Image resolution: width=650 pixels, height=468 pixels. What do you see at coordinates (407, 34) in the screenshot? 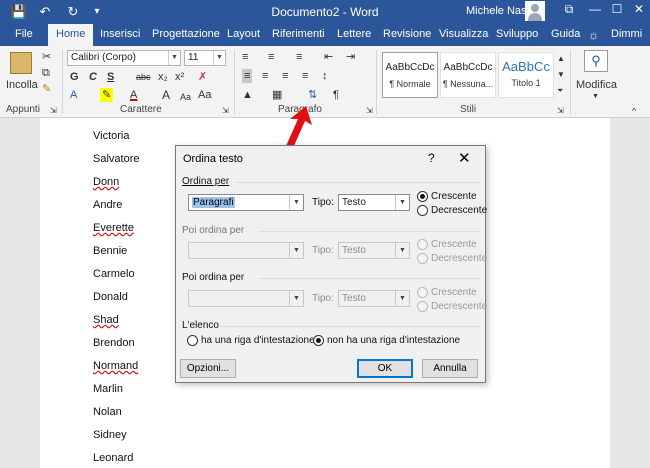
I see `tab-review: Revisione` at bounding box center [407, 34].